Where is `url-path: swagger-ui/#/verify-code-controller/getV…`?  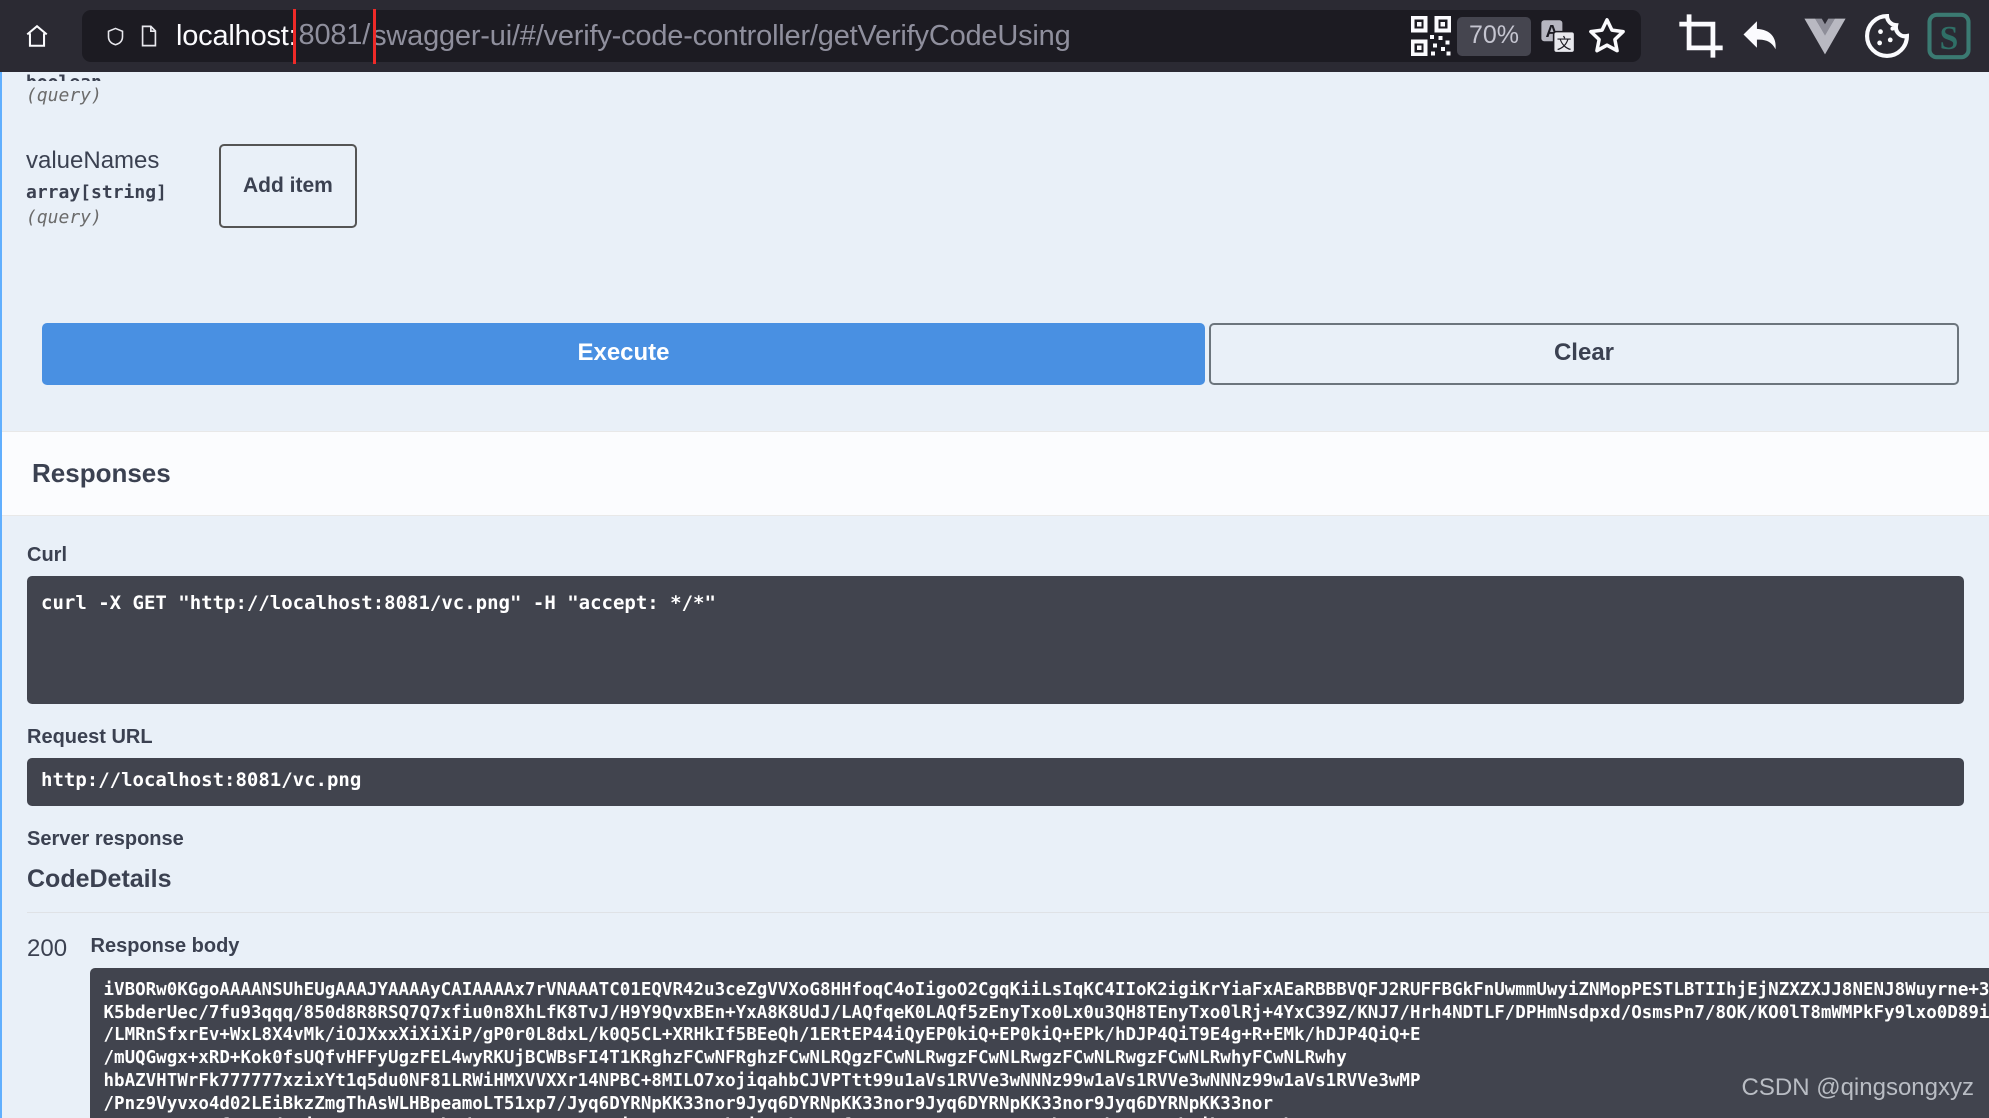
url-path: swagger-ui/#/verify-code-controller/getV… is located at coordinates (721, 35).